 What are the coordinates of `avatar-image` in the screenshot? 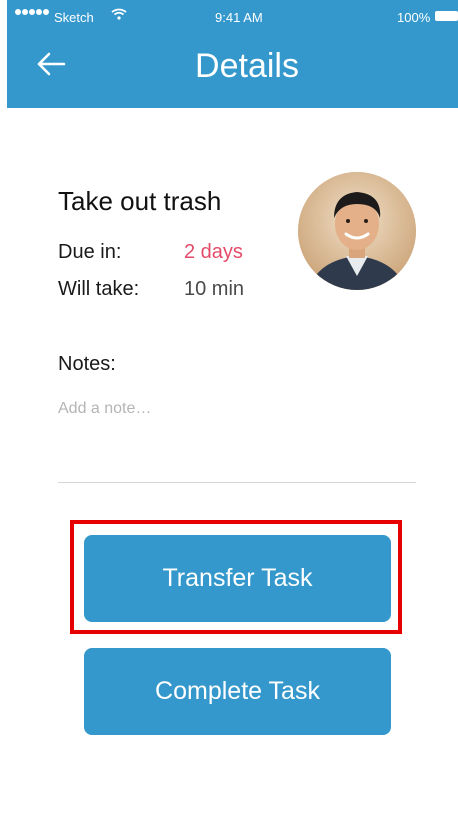 It's located at (357, 231).